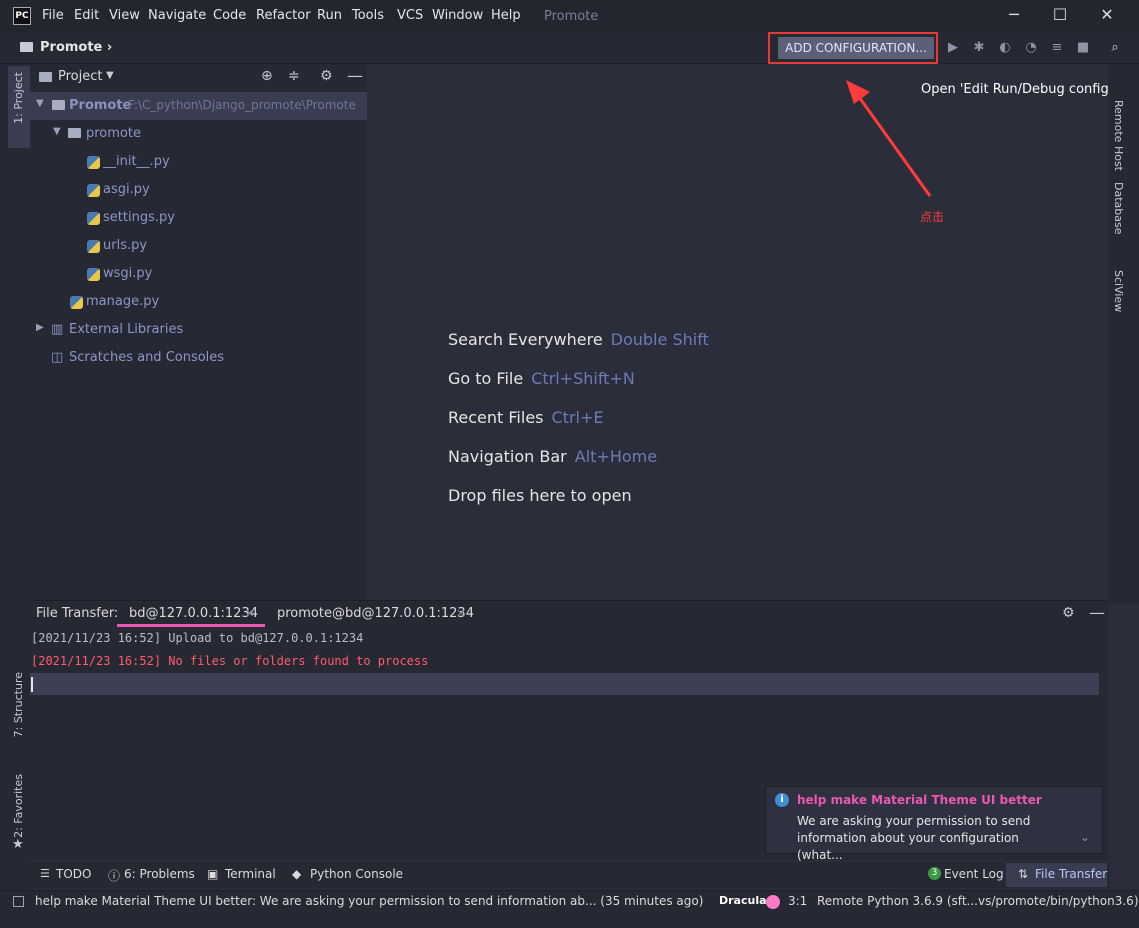  Describe the element at coordinates (86, 15) in the screenshot. I see `menu-edit: Edit` at that location.